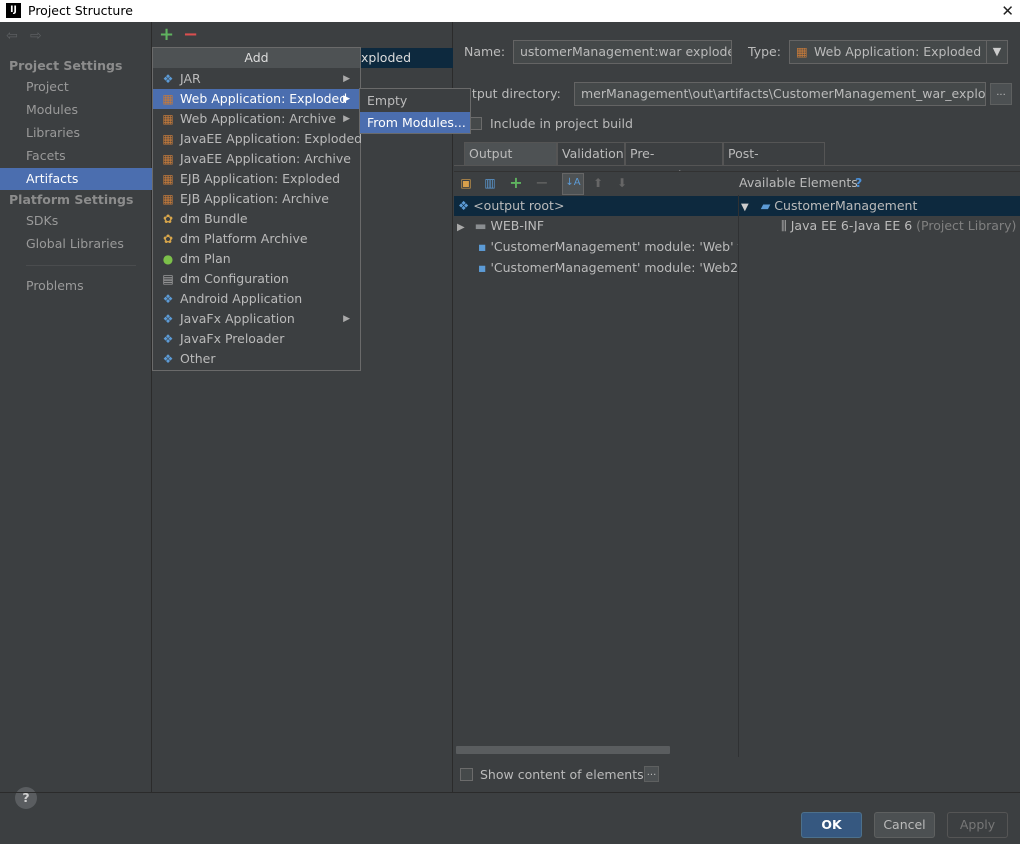  Describe the element at coordinates (764, 51) in the screenshot. I see `type-label: Type:` at that location.